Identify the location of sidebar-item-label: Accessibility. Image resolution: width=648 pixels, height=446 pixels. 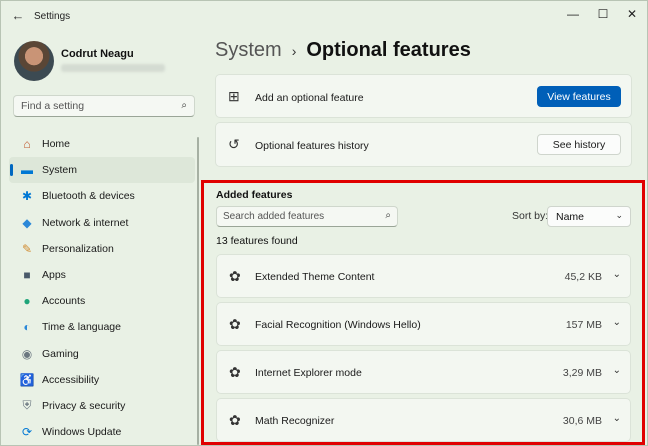
(71, 379).